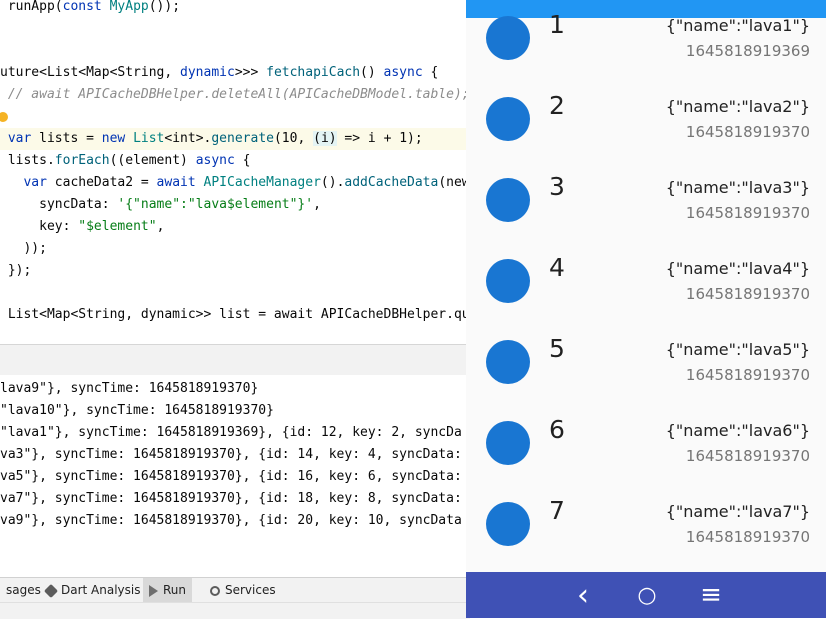 The image size is (826, 619). Describe the element at coordinates (262, 182) in the screenshot. I see `code-token: APICacheManager` at that location.